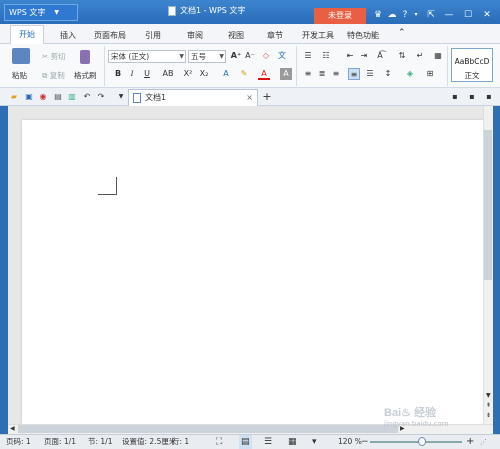  Describe the element at coordinates (204, 74) in the screenshot. I see `subscript-icon: X₂` at that location.